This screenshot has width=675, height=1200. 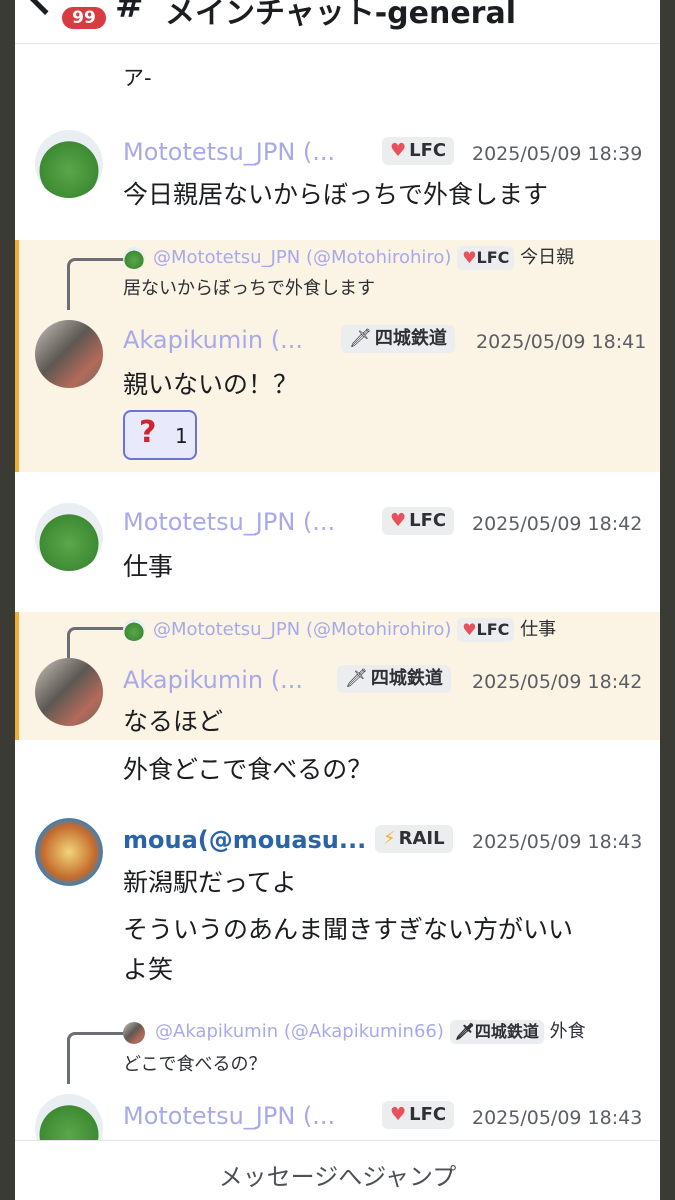 I want to click on channel-hash-icon: #, so click(x=129, y=13).